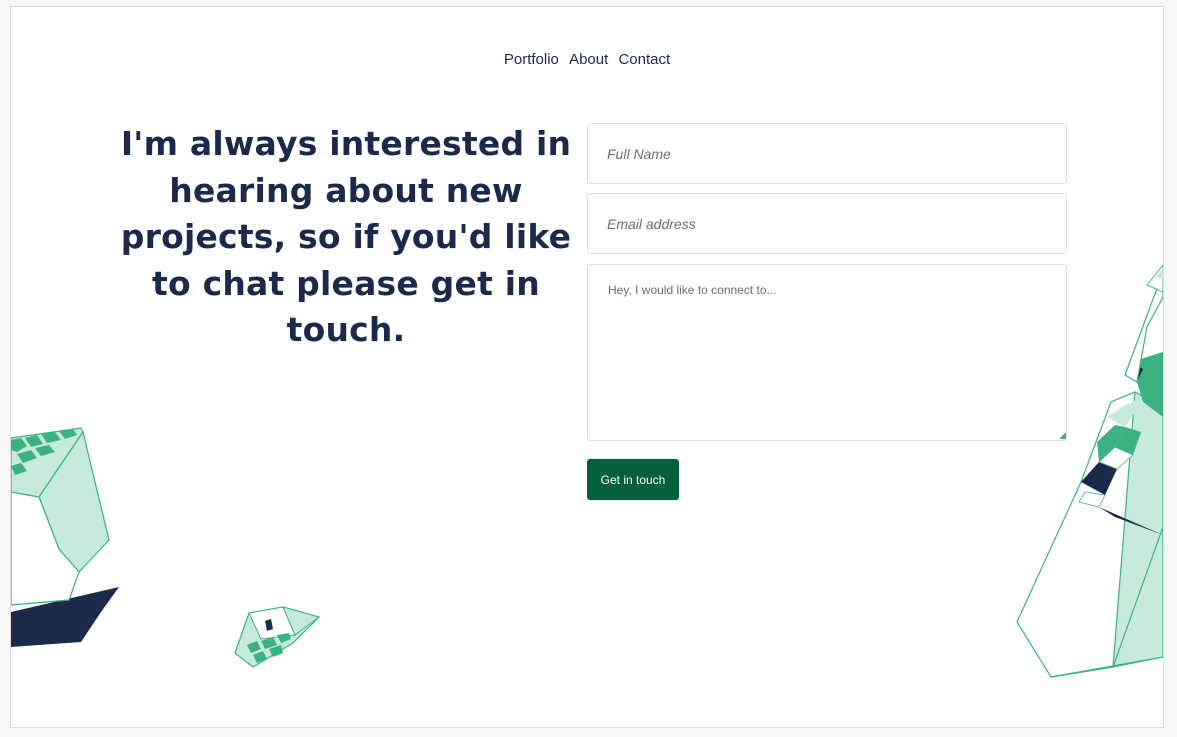 Image resolution: width=1177 pixels, height=737 pixels. Describe the element at coordinates (827, 352) in the screenshot. I see `message-textarea` at that location.